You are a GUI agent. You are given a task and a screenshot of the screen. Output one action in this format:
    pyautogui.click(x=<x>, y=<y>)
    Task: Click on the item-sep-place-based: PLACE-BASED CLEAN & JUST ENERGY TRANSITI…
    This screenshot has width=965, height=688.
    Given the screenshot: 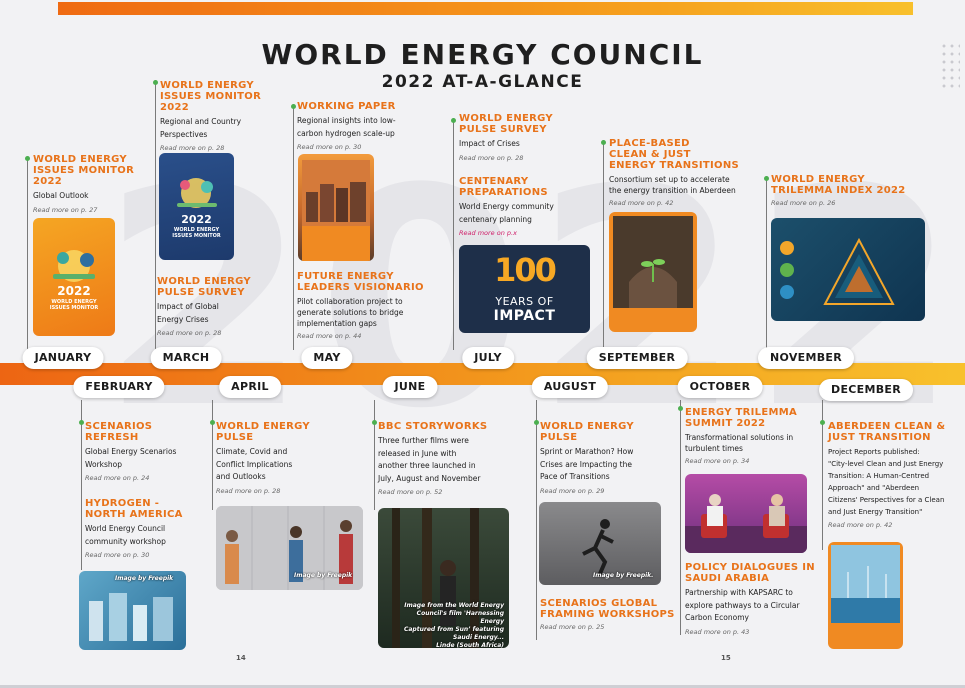 What is the action you would take?
    pyautogui.click(x=684, y=173)
    